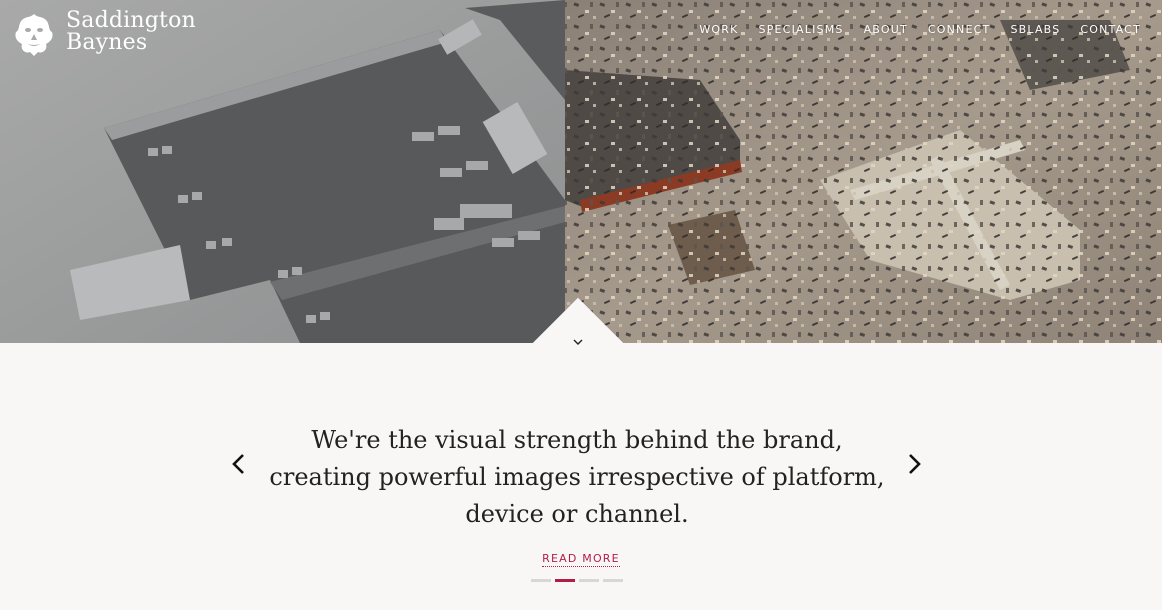 The height and width of the screenshot is (610, 1162). Describe the element at coordinates (801, 29) in the screenshot. I see `nav-item-specialisms: SPECIALISMS` at that location.